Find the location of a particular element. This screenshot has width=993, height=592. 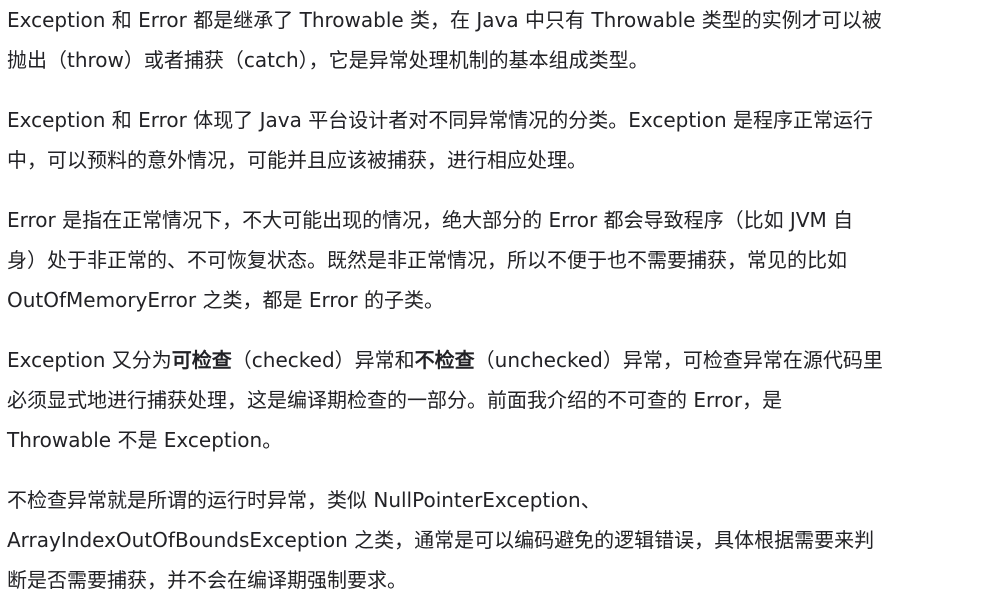

text-segment: （checked）异常和 is located at coordinates (323, 360).